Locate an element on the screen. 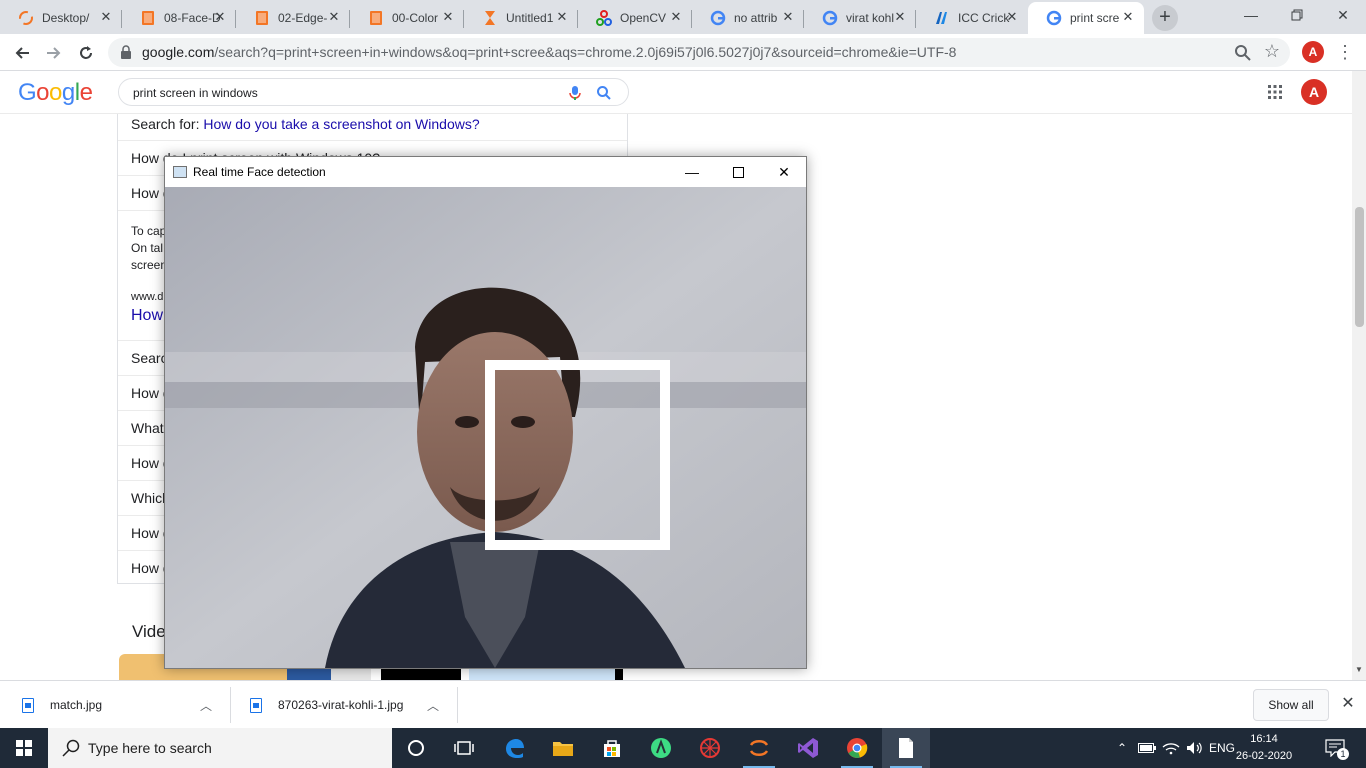 The height and width of the screenshot is (768, 1366). tab-10-active: print scre ✕ is located at coordinates (1086, 18).